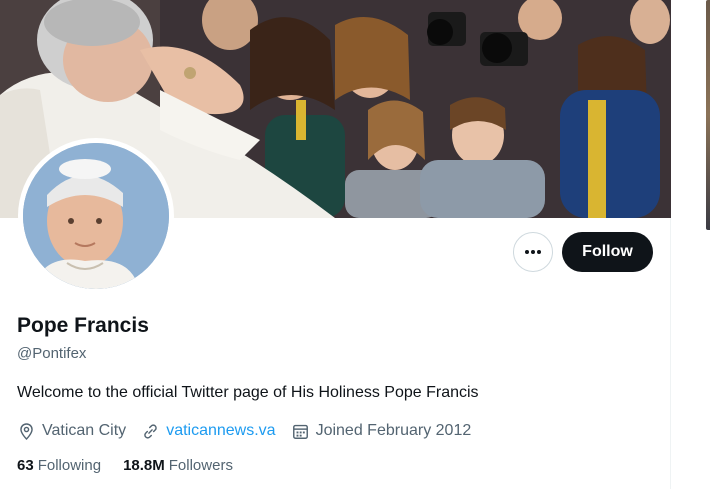  What do you see at coordinates (69, 465) in the screenshot?
I see `following-label: Following` at bounding box center [69, 465].